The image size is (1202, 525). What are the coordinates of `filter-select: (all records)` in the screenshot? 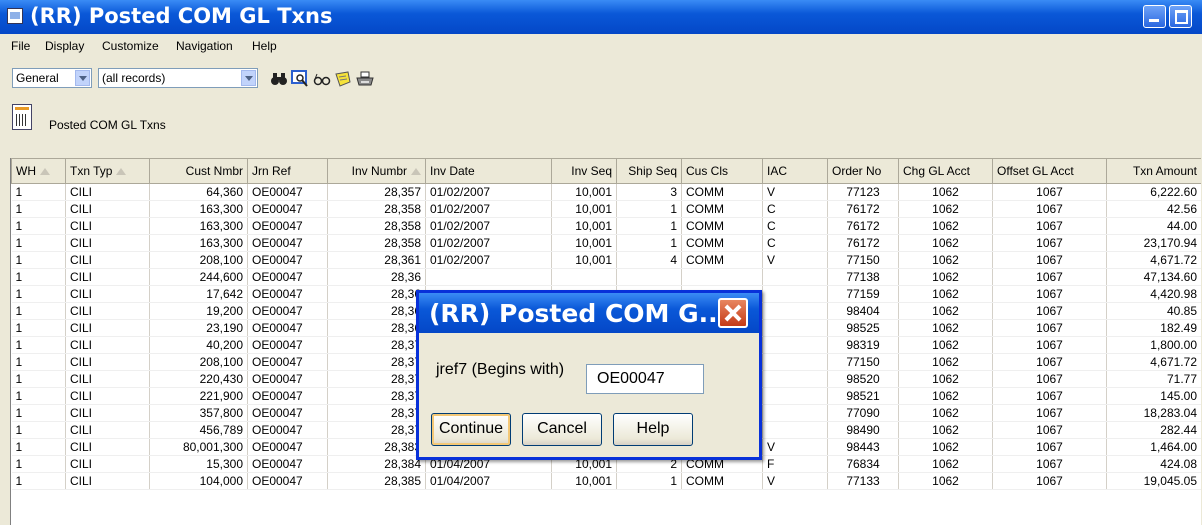 It's located at (178, 78).